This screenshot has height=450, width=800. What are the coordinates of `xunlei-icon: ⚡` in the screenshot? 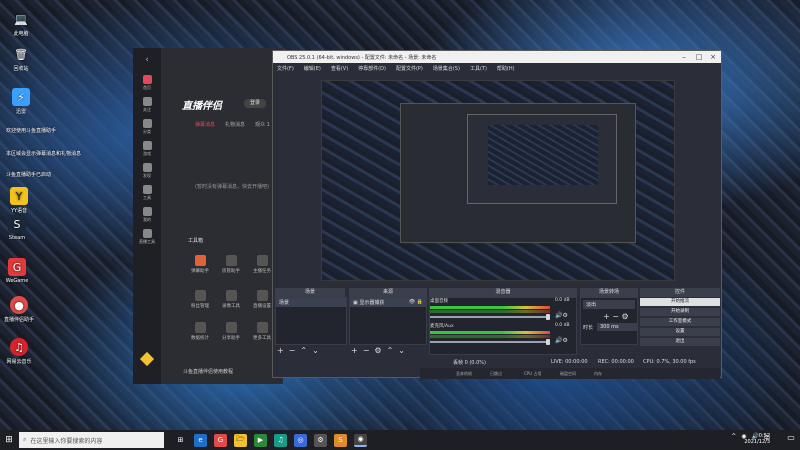 It's located at (21, 97).